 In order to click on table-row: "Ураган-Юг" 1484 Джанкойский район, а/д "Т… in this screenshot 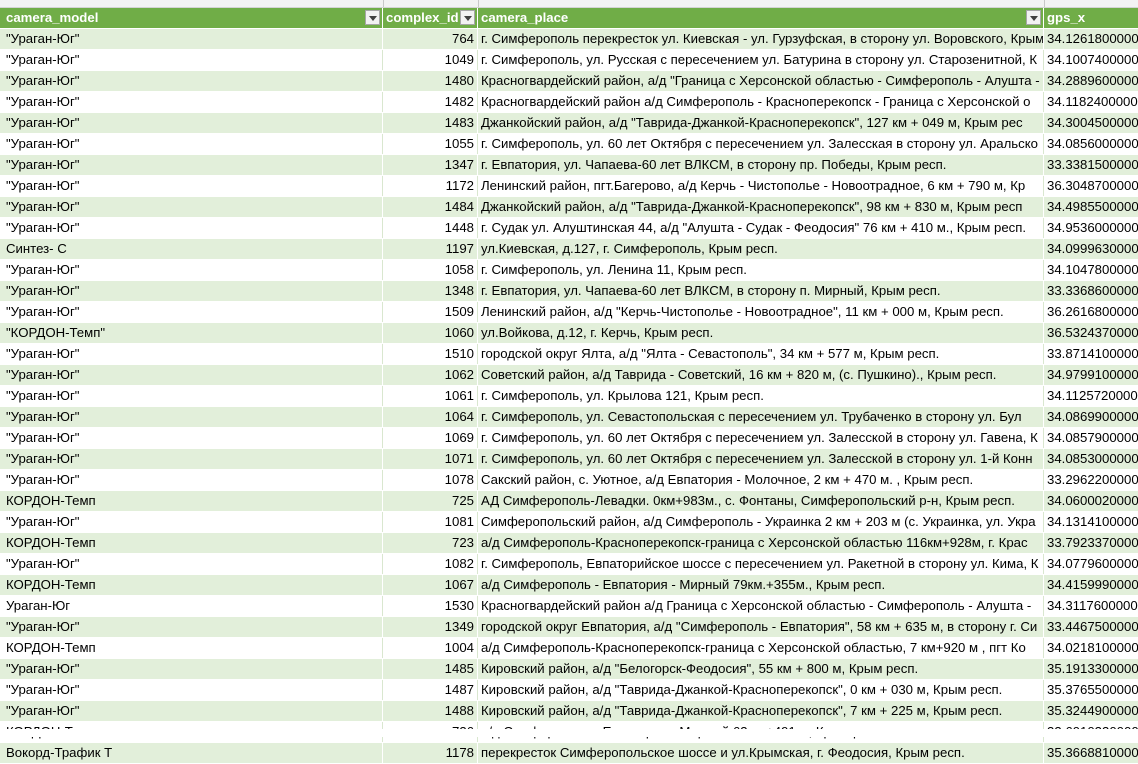, I will do `click(569, 207)`.